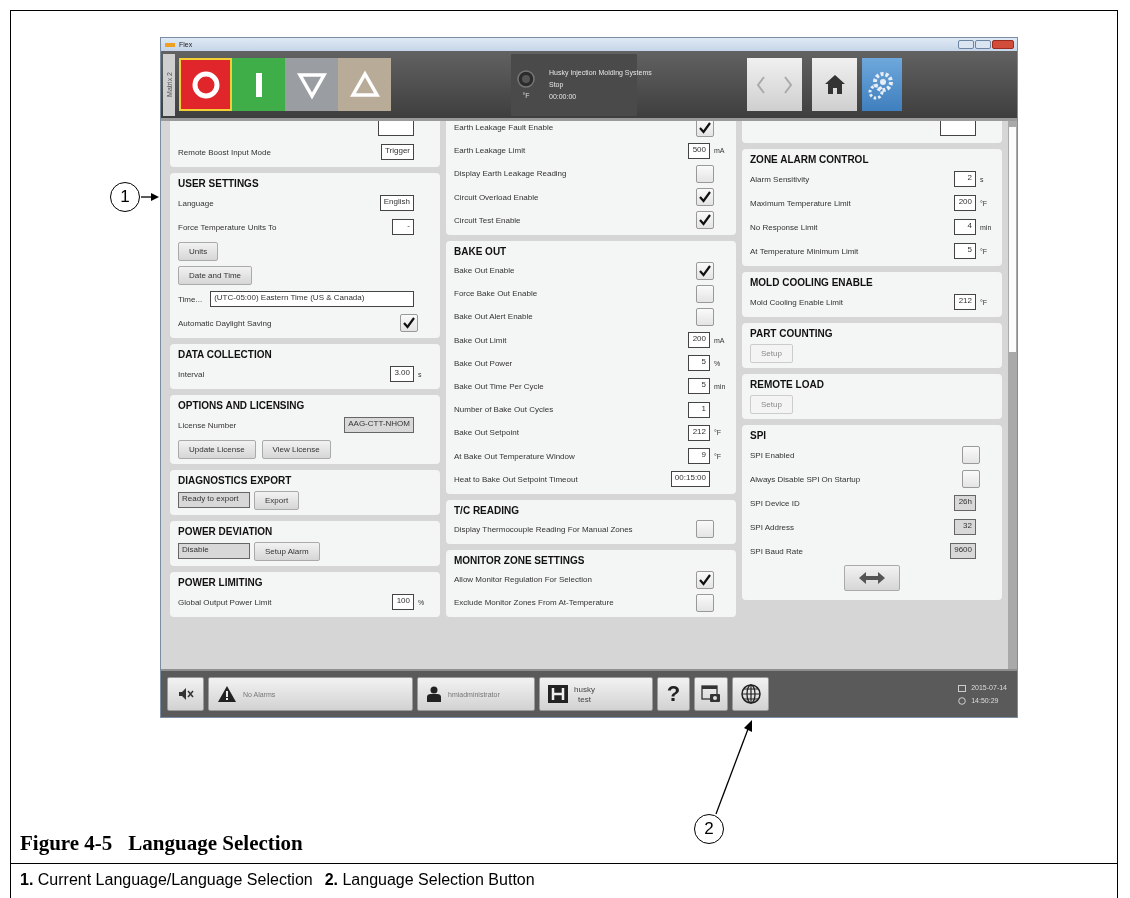  What do you see at coordinates (966, 44) in the screenshot?
I see `minimize-button` at bounding box center [966, 44].